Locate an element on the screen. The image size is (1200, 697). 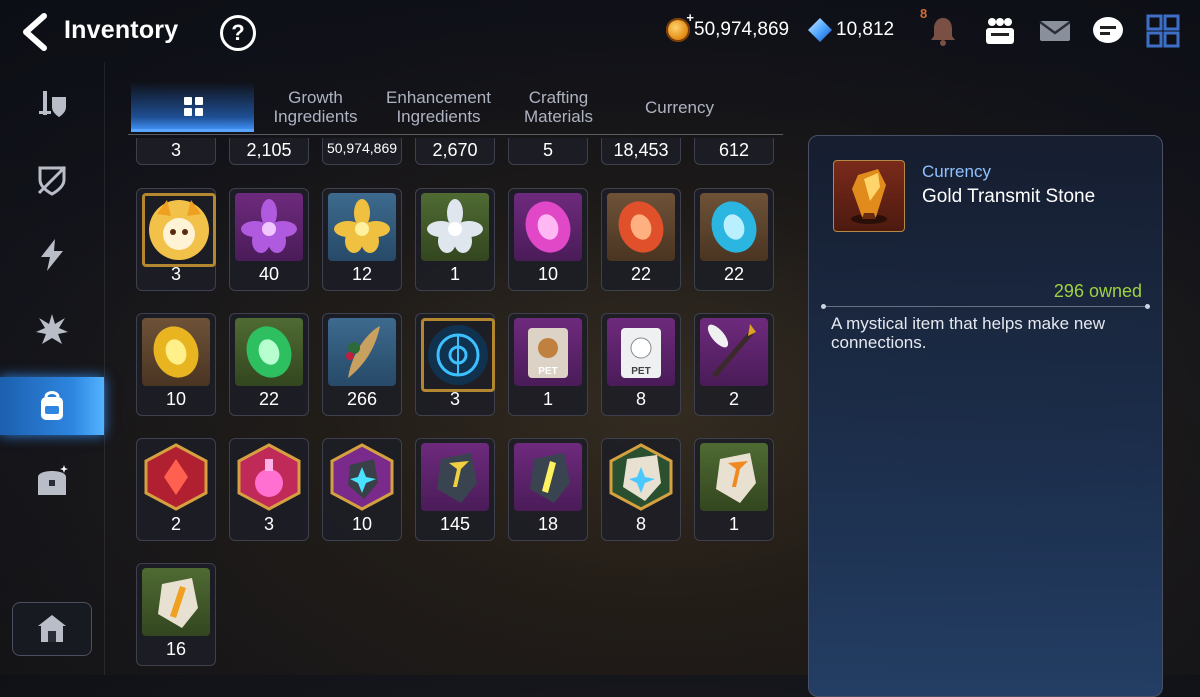
cat-mascot-icon is located at coordinates (179, 230).